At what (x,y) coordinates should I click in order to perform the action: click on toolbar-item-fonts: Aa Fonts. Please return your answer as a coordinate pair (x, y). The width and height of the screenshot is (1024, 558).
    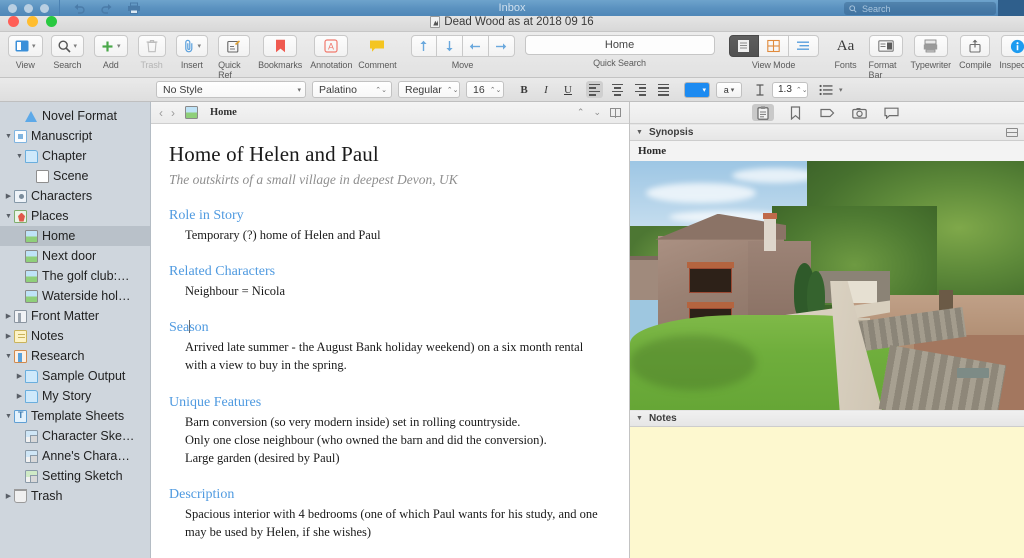
    Looking at the image, I should click on (846, 53).